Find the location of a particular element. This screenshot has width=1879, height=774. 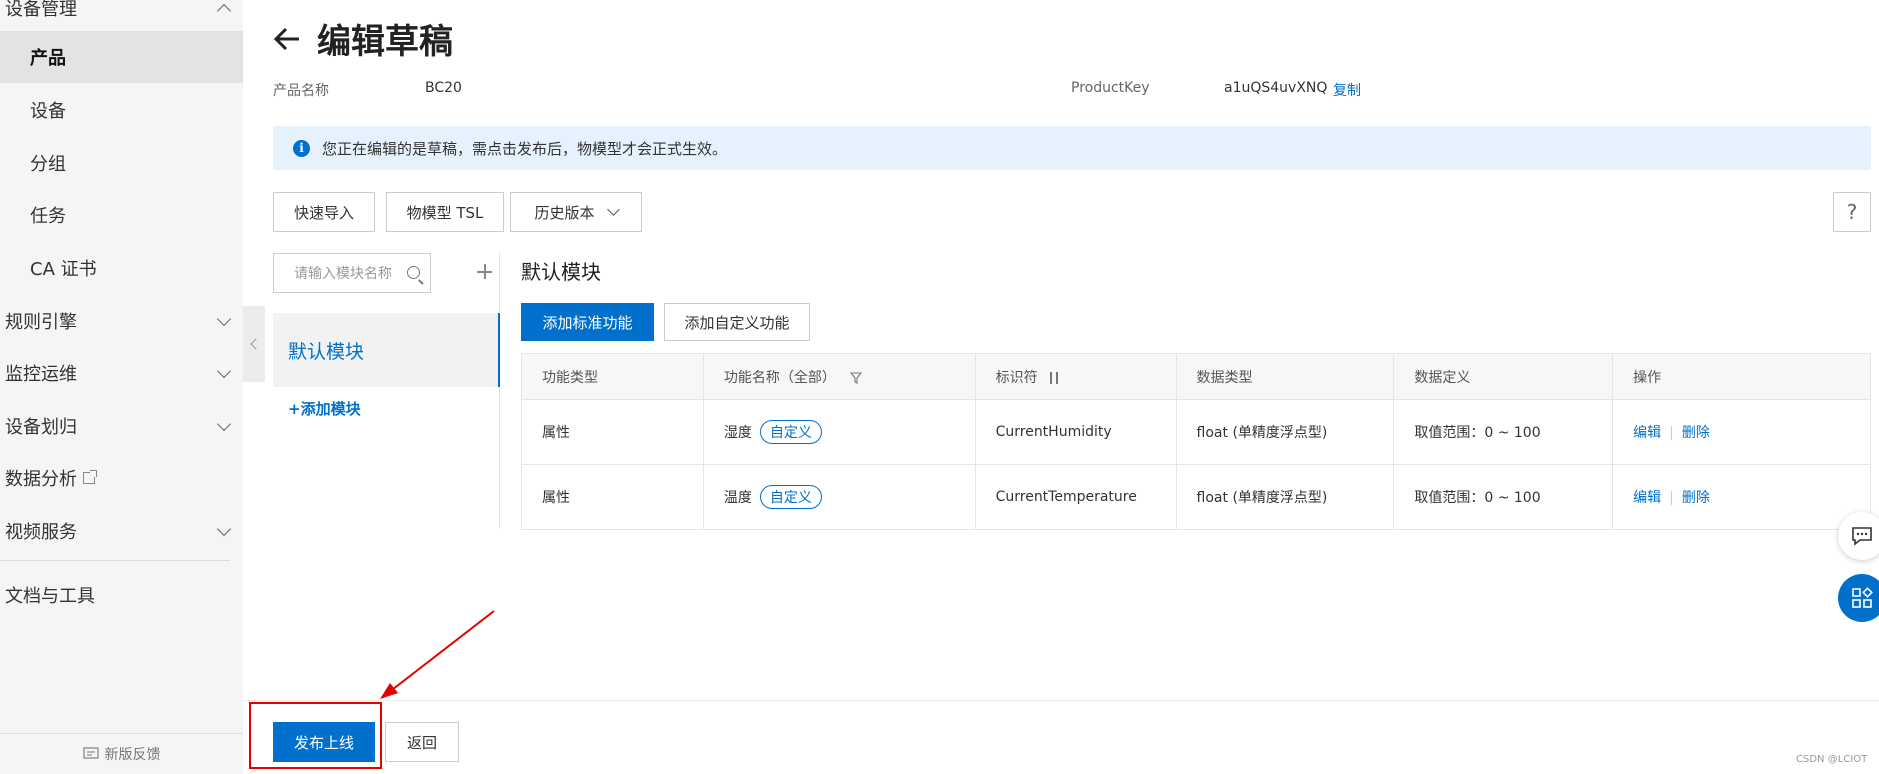

add-standard-function-button: 添加标准功能 is located at coordinates (587, 322).